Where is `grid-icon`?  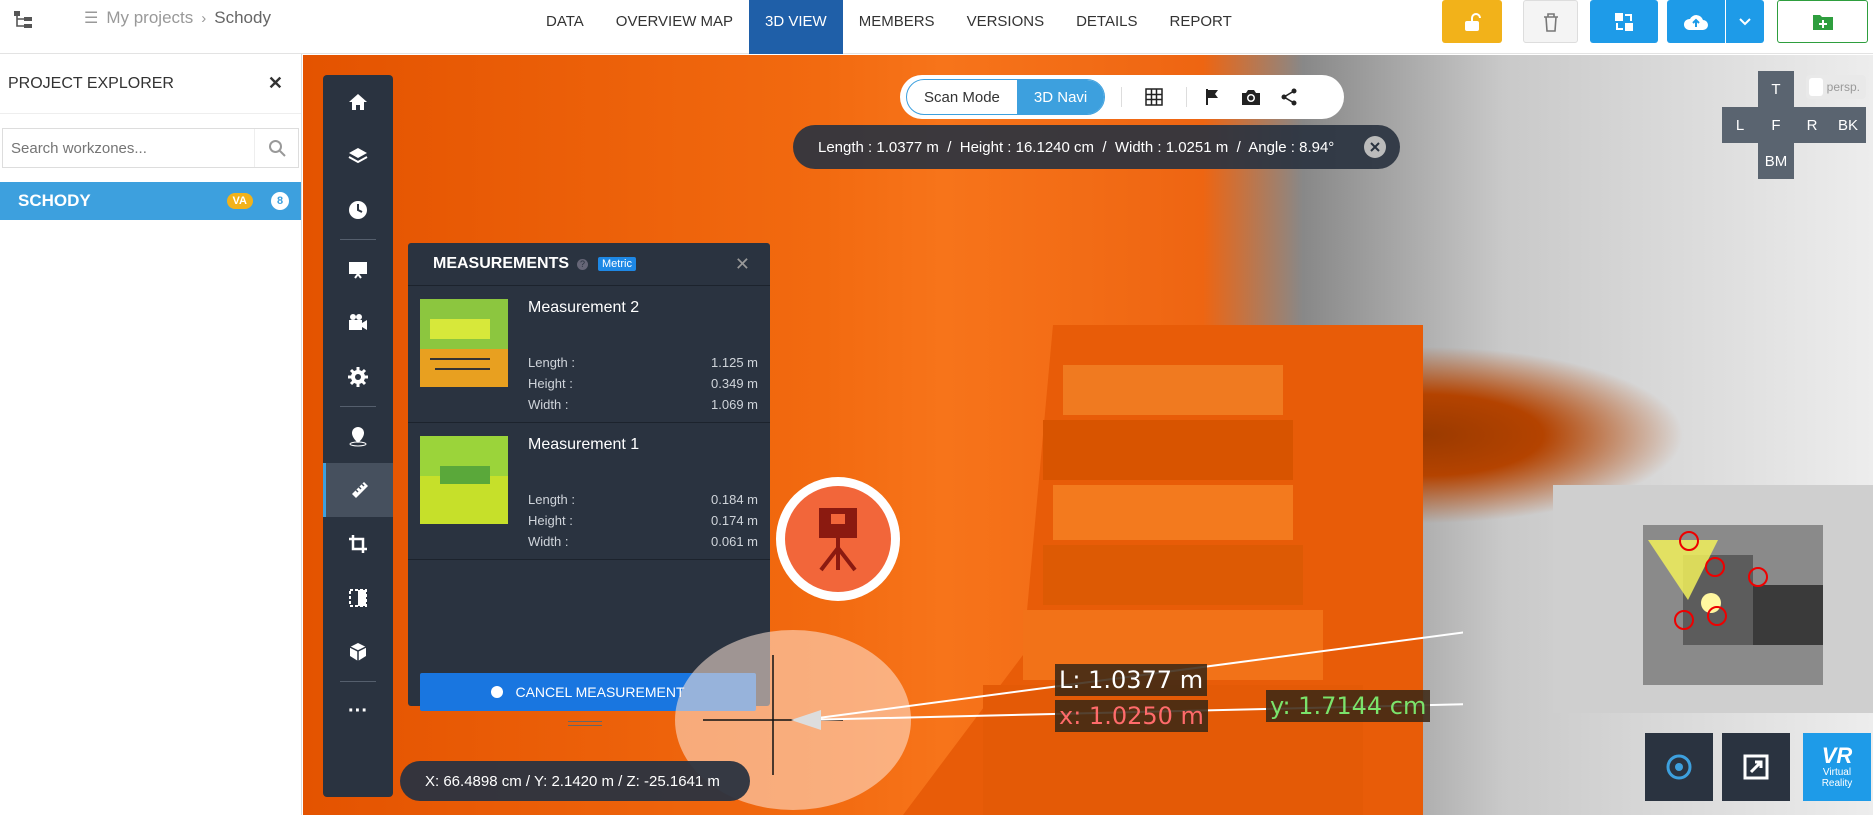
grid-icon is located at coordinates (1154, 97).